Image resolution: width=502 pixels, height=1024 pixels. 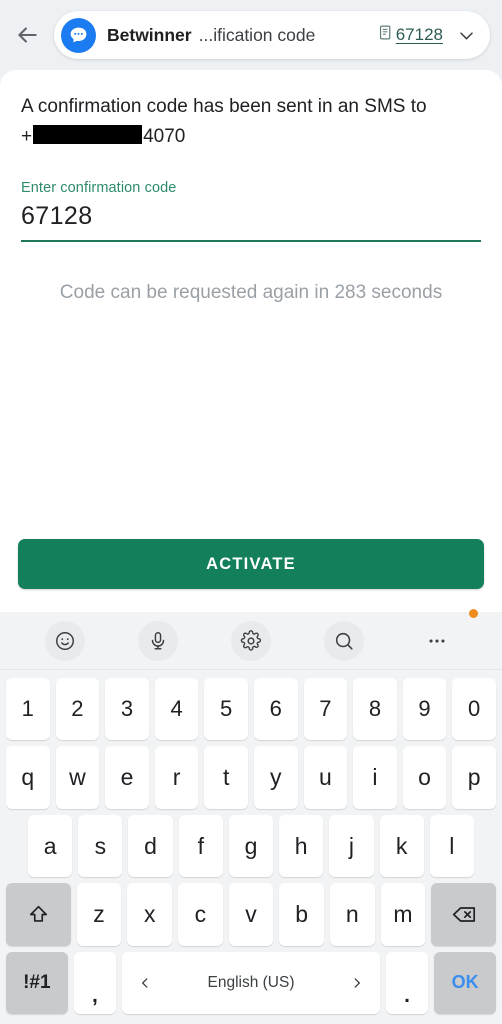 What do you see at coordinates (424, 777) in the screenshot?
I see `key-o: o` at bounding box center [424, 777].